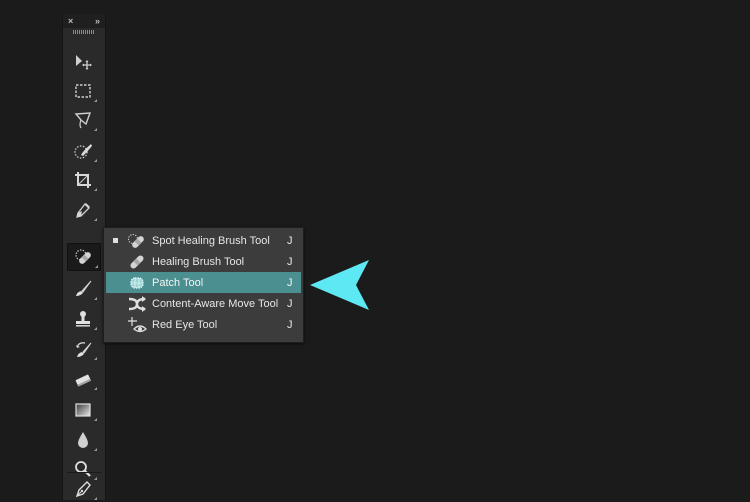 This screenshot has height=502, width=750. I want to click on crop-icon, so click(83, 180).